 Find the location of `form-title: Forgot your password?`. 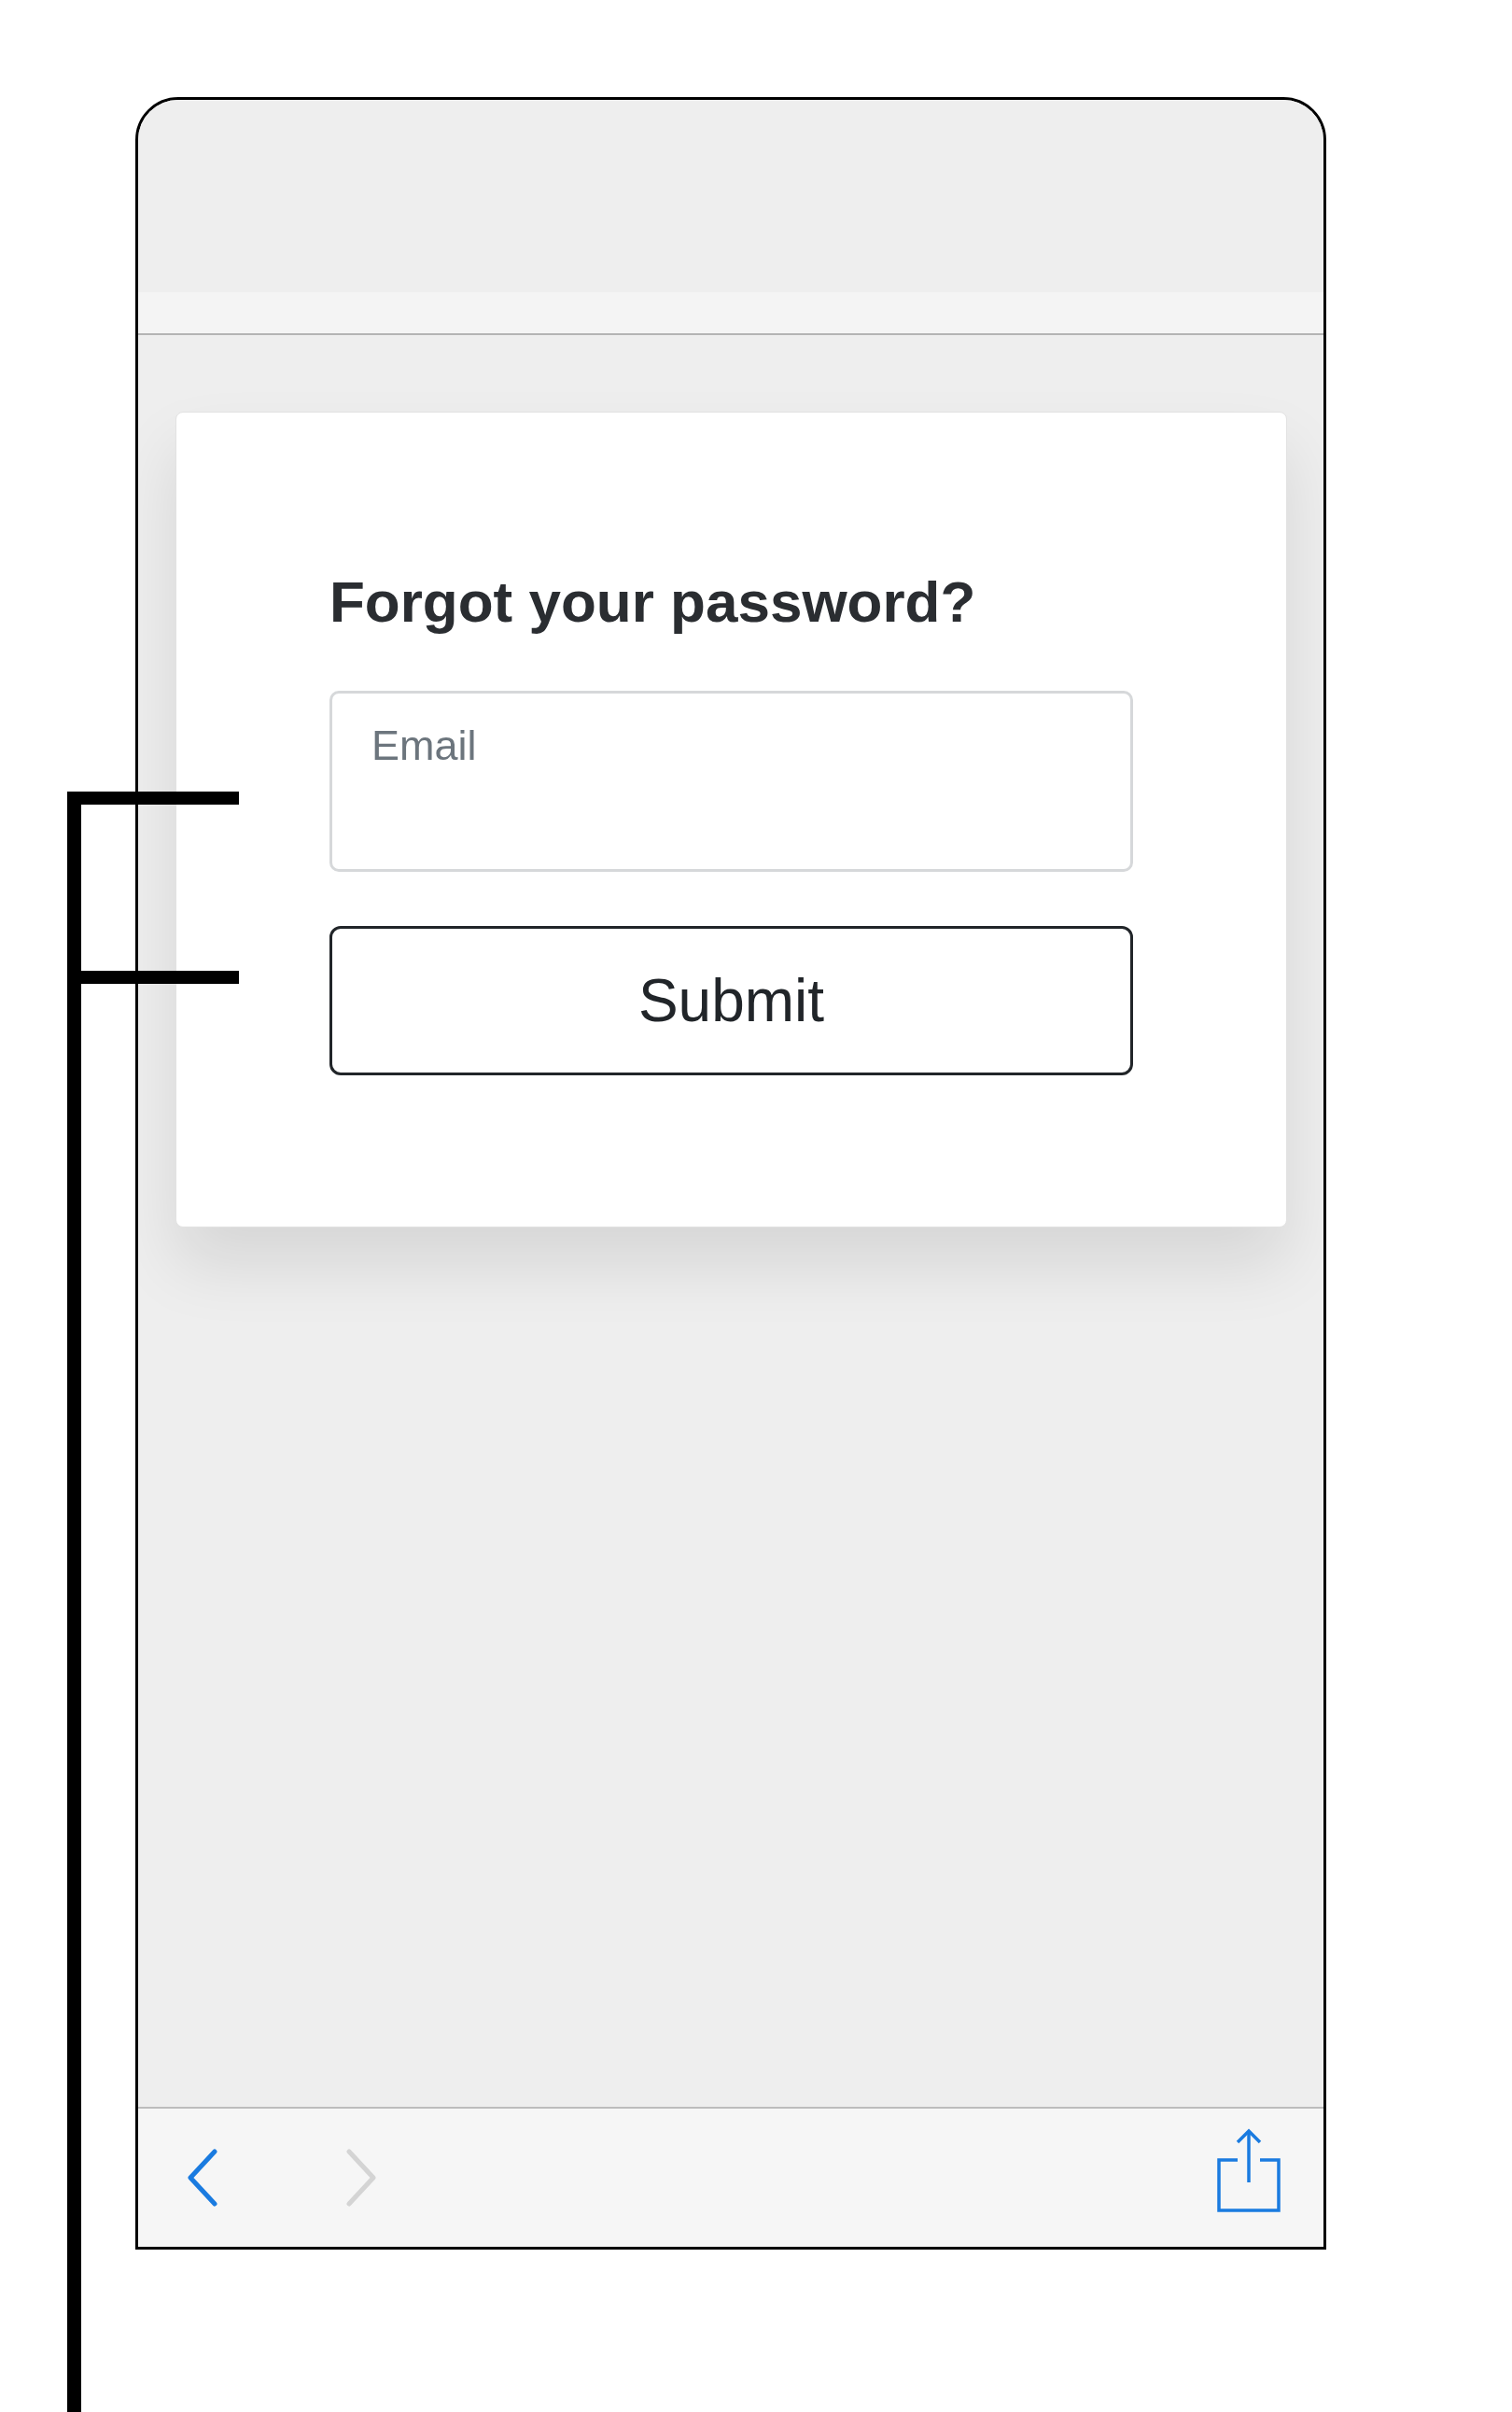

form-title: Forgot your password? is located at coordinates (653, 602).